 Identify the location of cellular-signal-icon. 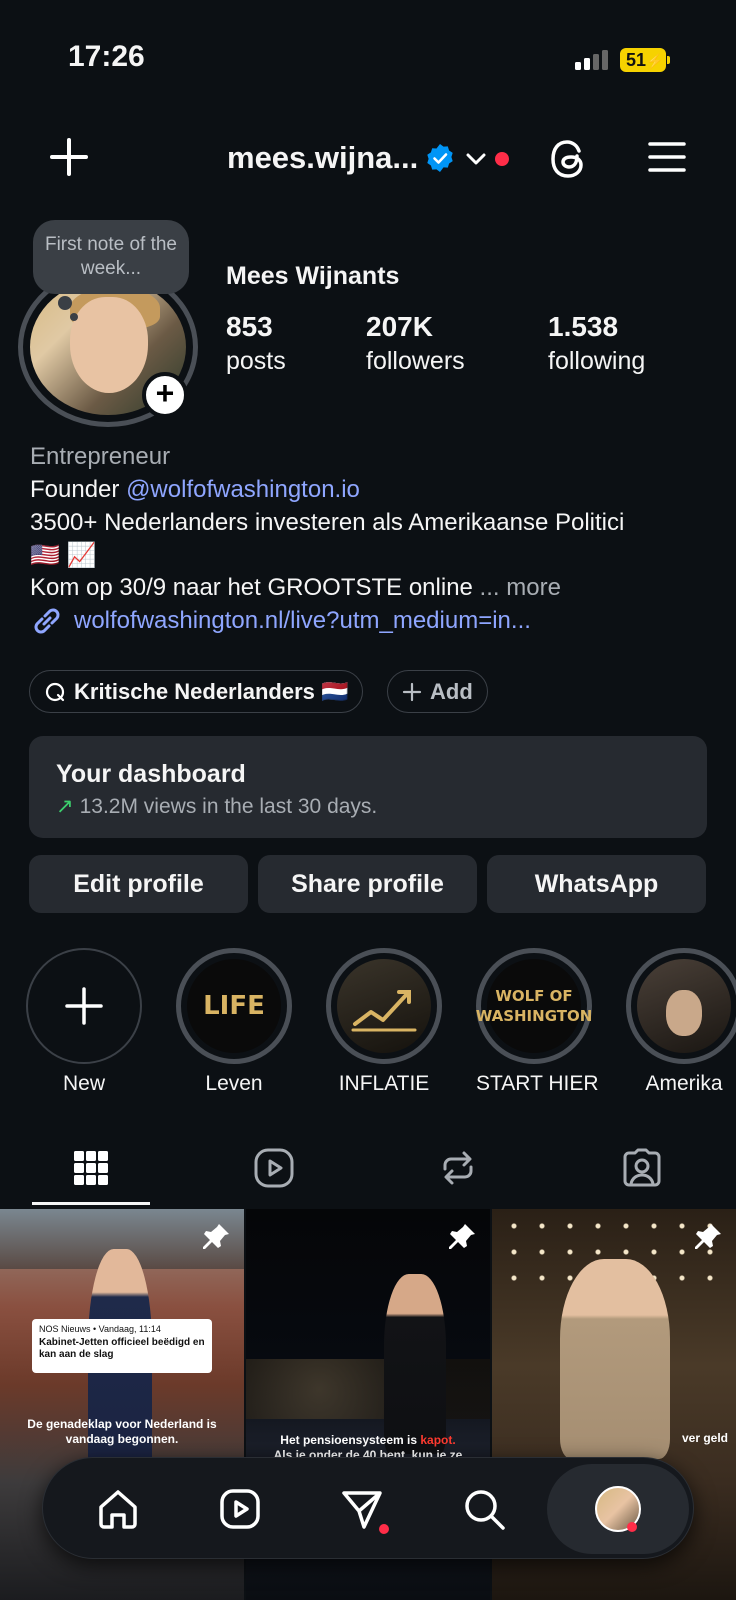
(591, 60).